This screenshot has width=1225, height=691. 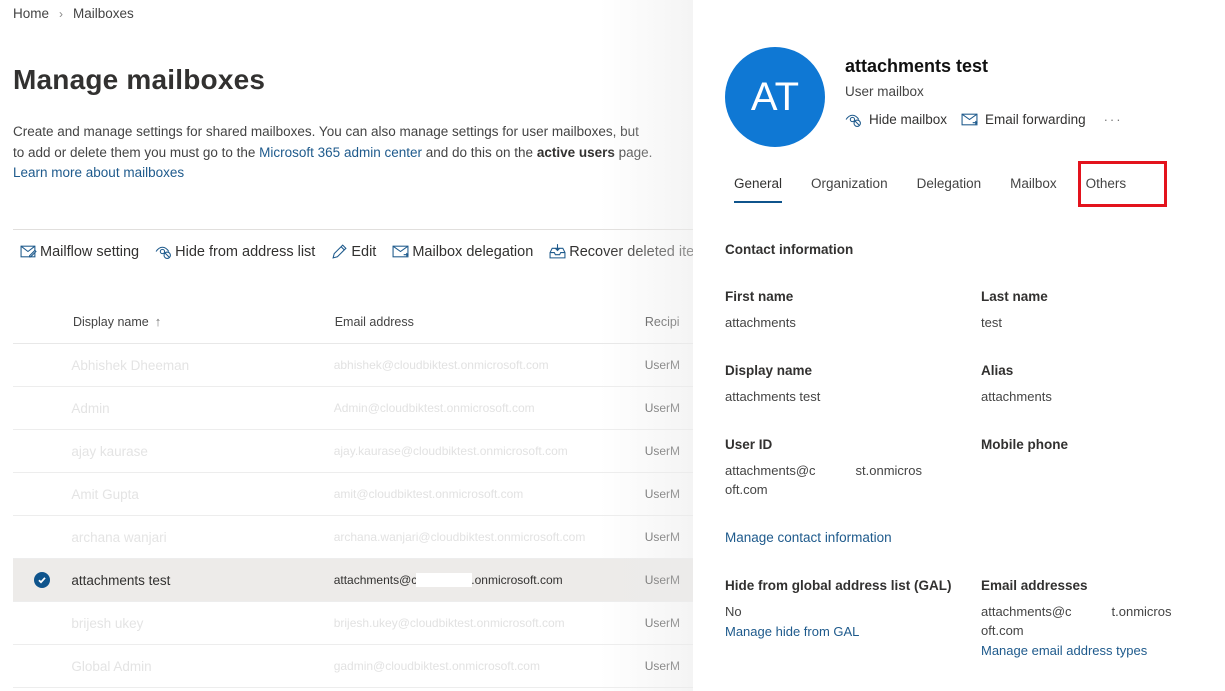 I want to click on header-label: Display name, so click(x=111, y=321).